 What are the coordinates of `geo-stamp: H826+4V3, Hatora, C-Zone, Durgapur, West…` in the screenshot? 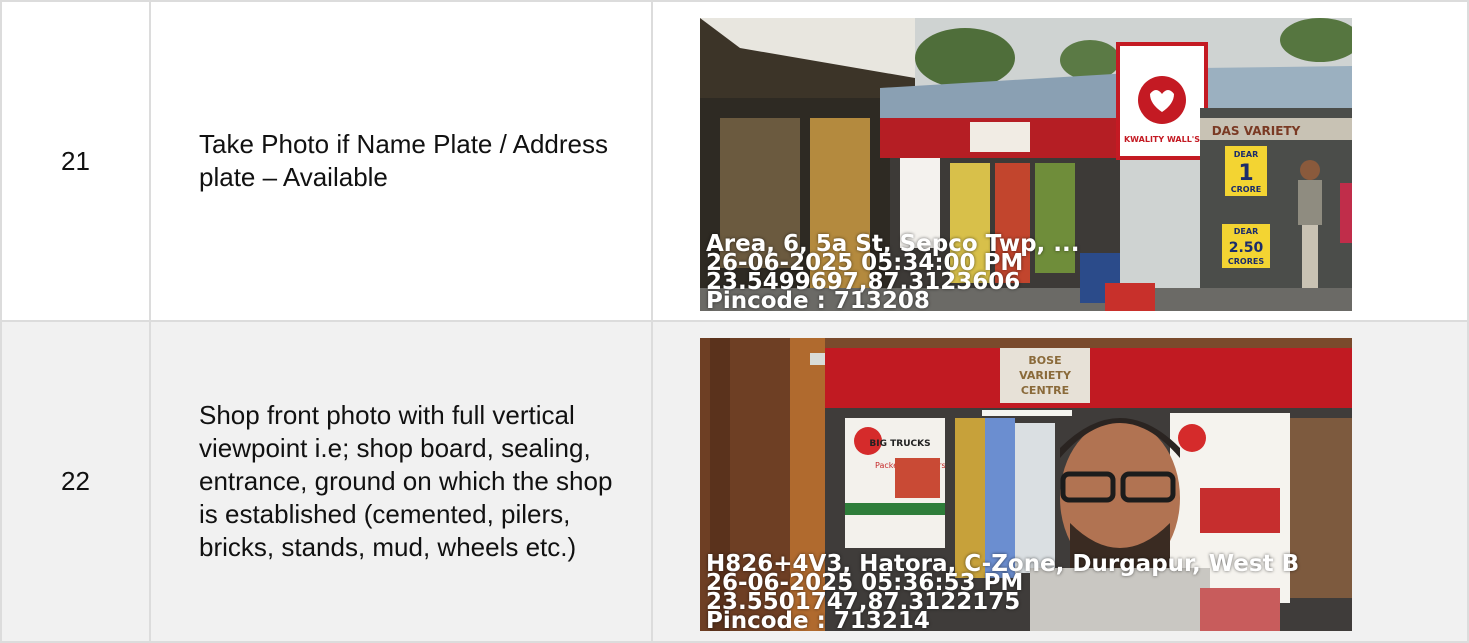 It's located at (1002, 592).